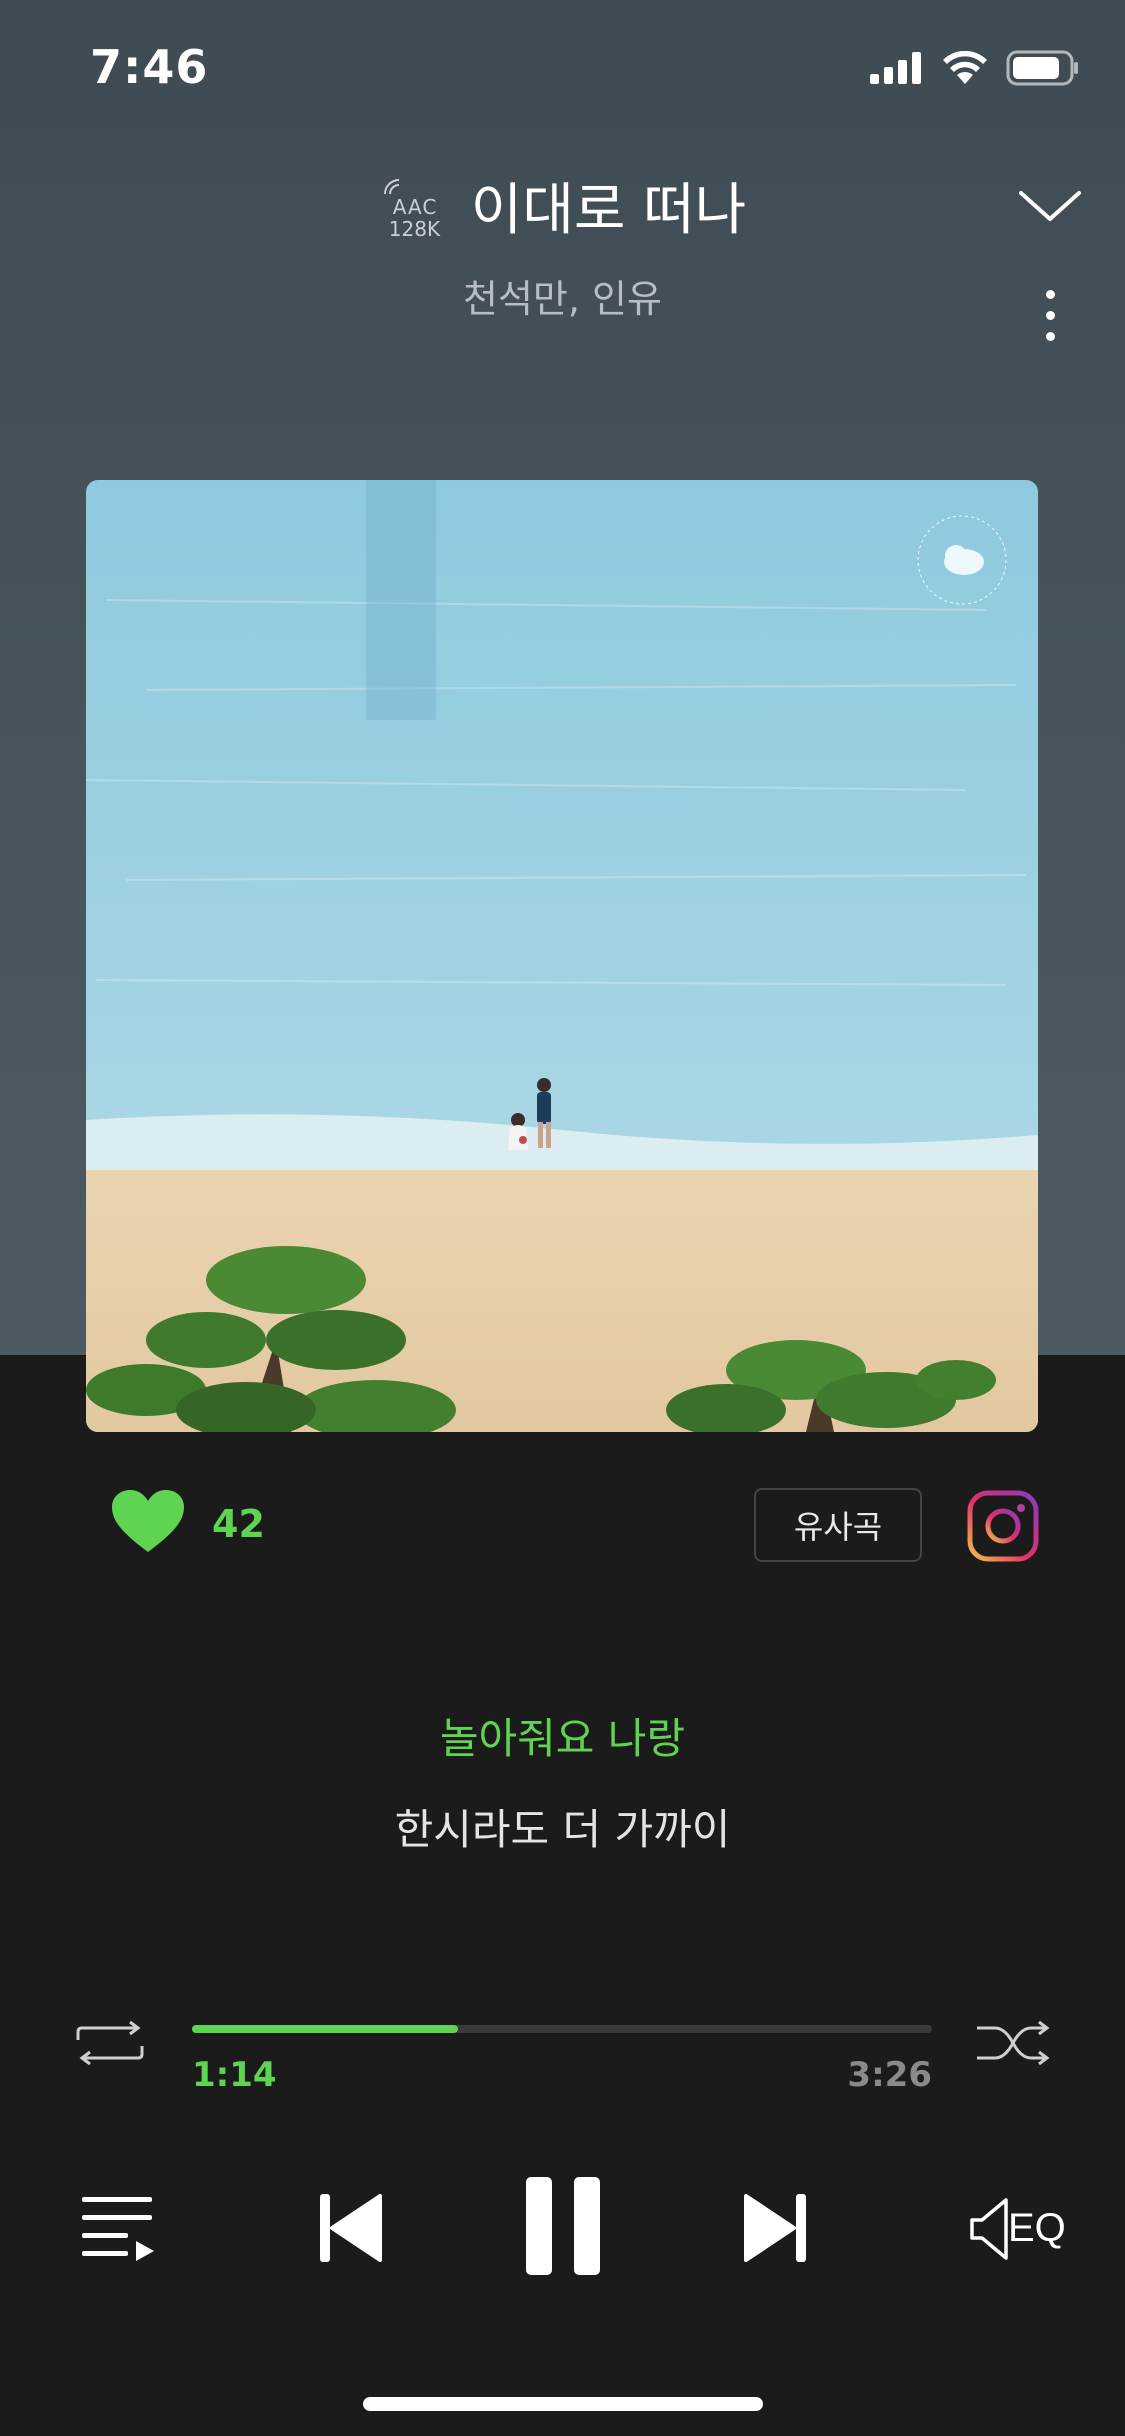 Image resolution: width=1125 pixels, height=2436 pixels. I want to click on more-options-icon, so click(1050, 320).